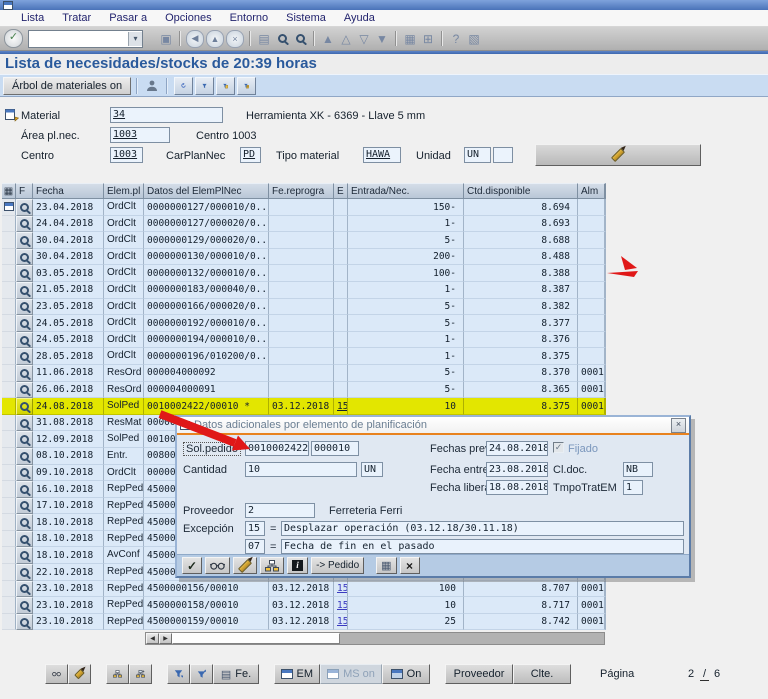 Image resolution: width=768 pixels, height=699 pixels. Describe the element at coordinates (255, 528) in the screenshot. I see `excepcion-1-codigo-field: 15` at that location.